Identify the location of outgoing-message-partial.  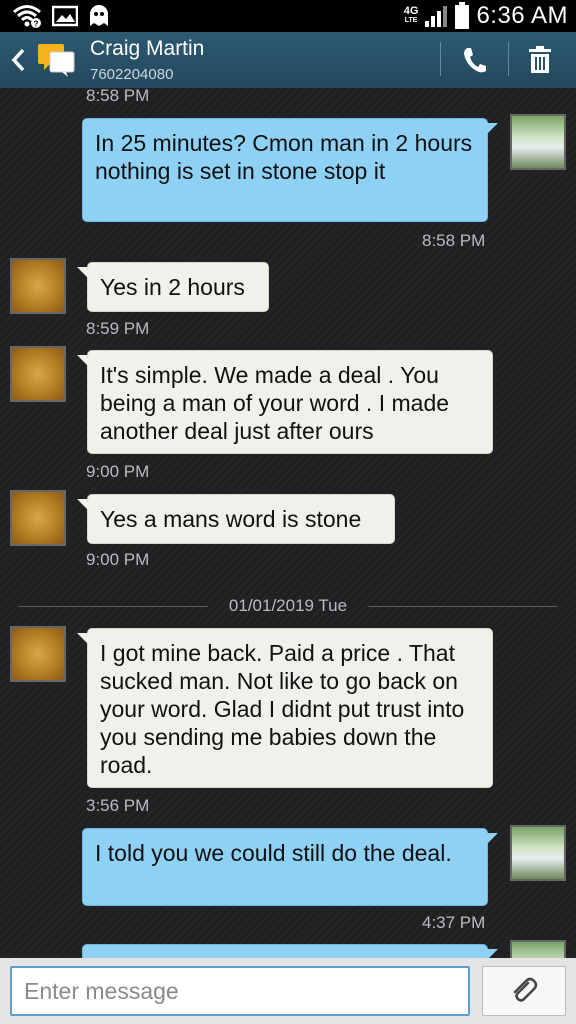
(290, 951).